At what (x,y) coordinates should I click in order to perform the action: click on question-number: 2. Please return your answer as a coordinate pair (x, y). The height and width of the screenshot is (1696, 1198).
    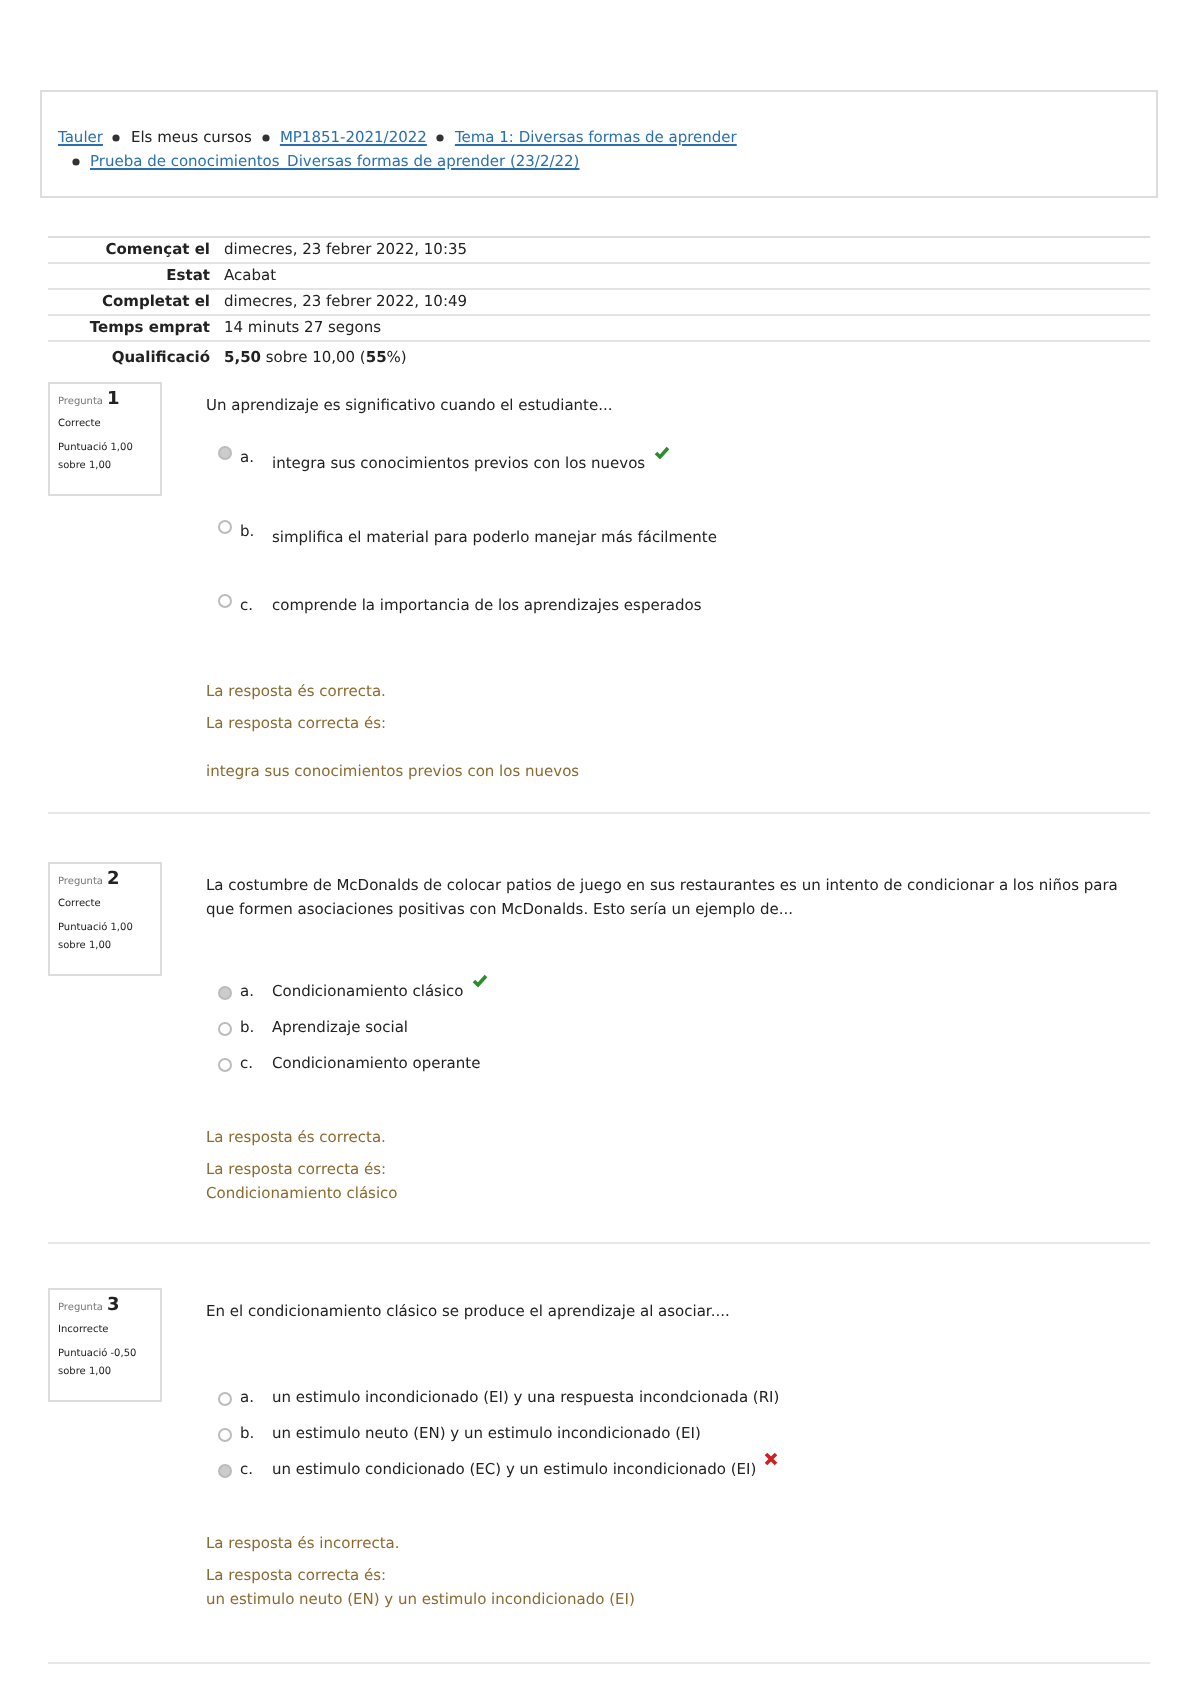
    Looking at the image, I should click on (113, 881).